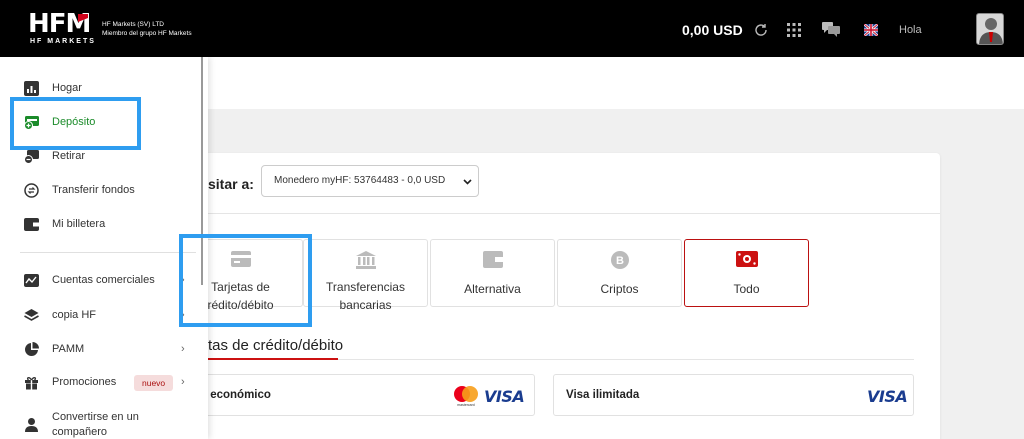 The width and height of the screenshot is (1024, 439). I want to click on sidebar-item-label-line2: compañero, so click(80, 432).